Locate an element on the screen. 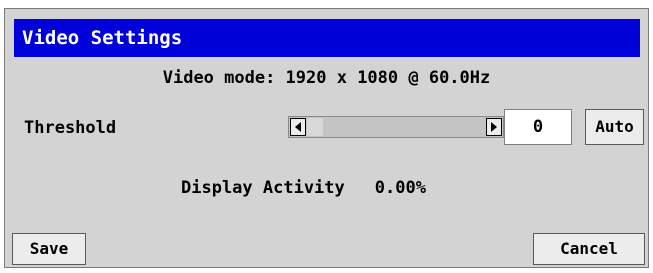  display-activity-label: Display Activity is located at coordinates (263, 188).